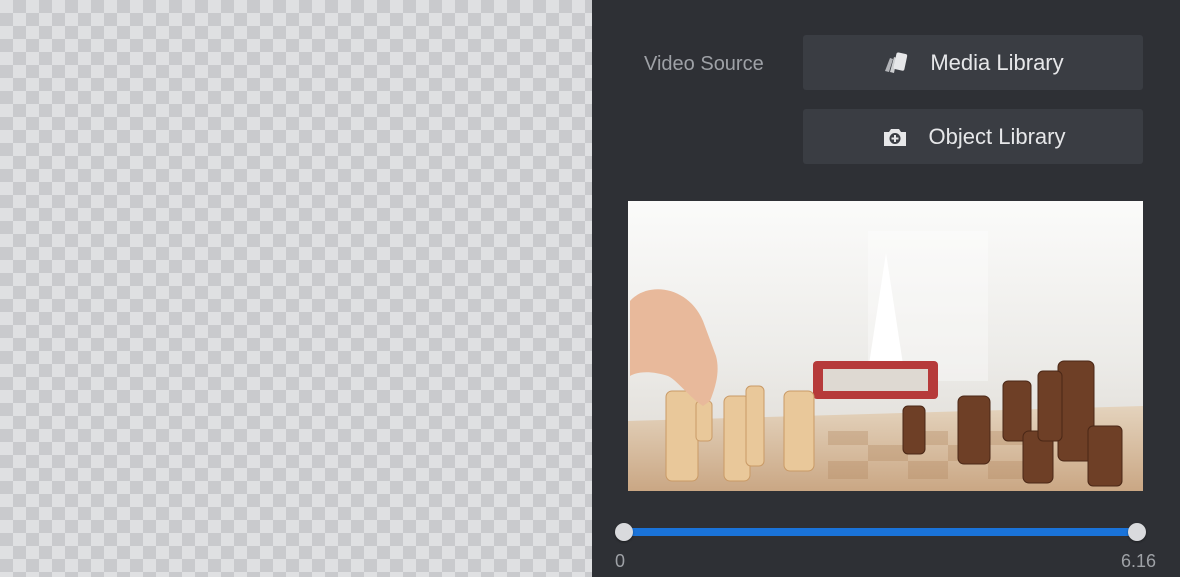 This screenshot has height=577, width=1180. I want to click on object-library-label: Object Library, so click(997, 136).